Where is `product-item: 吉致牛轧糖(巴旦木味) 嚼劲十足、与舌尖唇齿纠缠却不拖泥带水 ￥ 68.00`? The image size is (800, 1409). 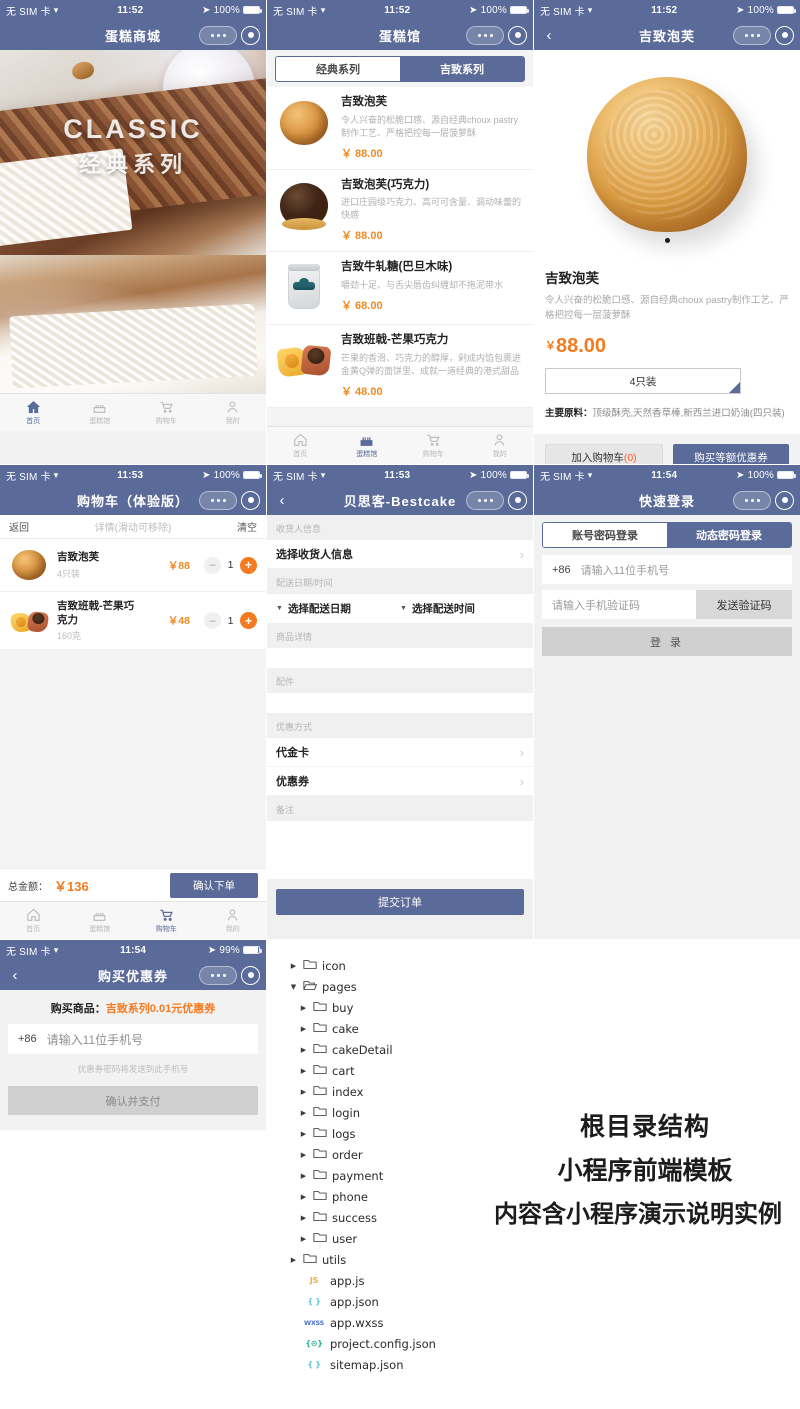
product-item: 吉致牛轧糖(巴旦木味) 嚼劲十足、与舌尖唇齿纠缠却不拖泥带水 ￥ 68.00 is located at coordinates (400, 289).